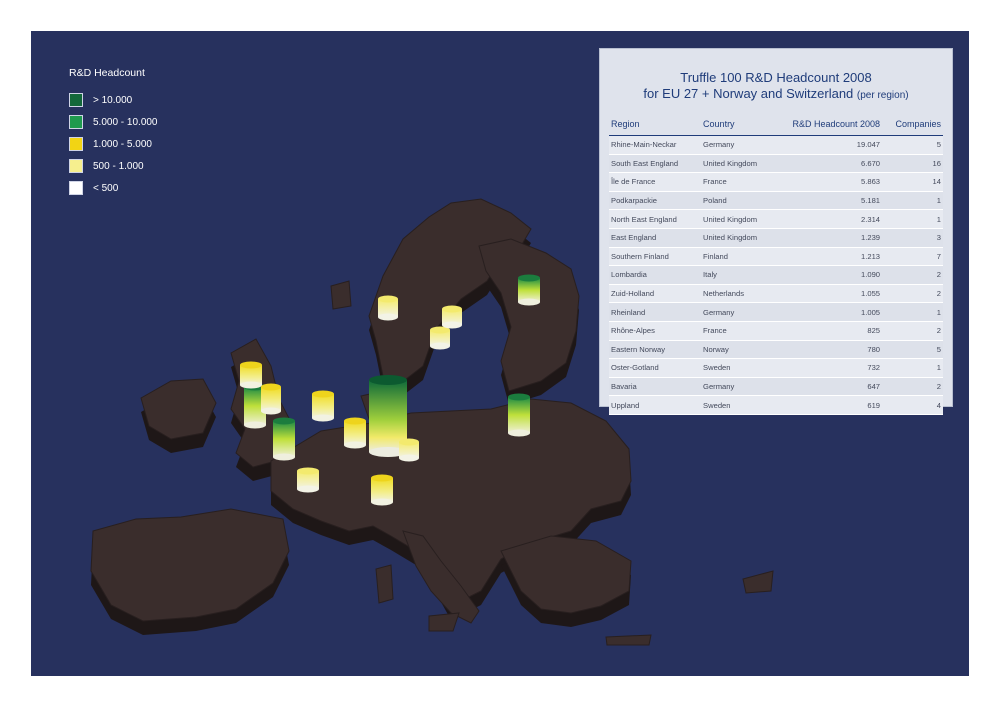 This screenshot has width=1000, height=707. What do you see at coordinates (832, 219) in the screenshot?
I see `cell-headcount: 2.314` at bounding box center [832, 219].